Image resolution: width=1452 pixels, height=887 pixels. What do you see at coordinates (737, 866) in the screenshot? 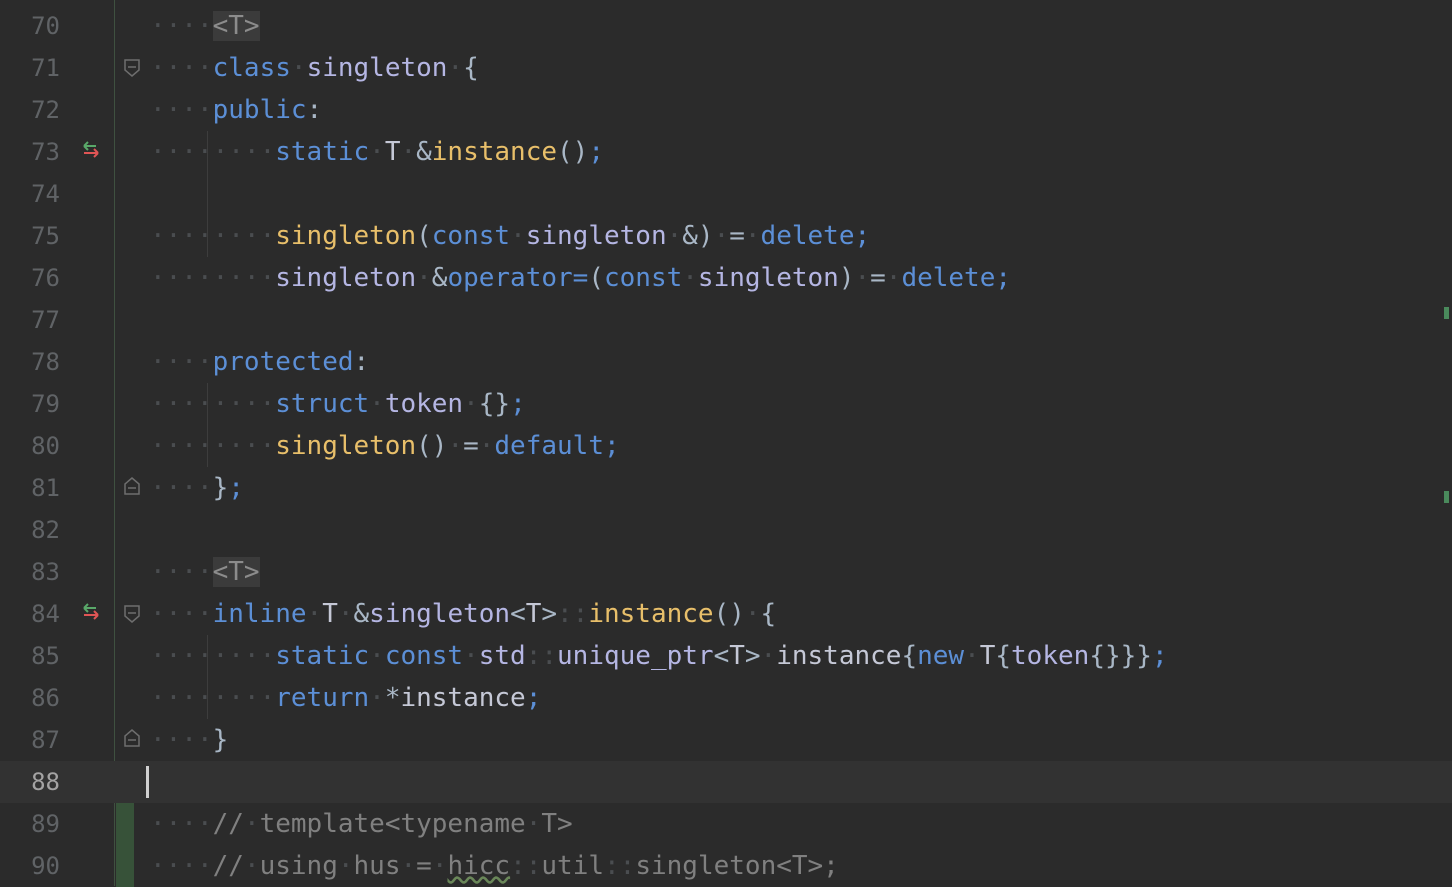
I see `code-token: singleton<T>;` at bounding box center [737, 866].